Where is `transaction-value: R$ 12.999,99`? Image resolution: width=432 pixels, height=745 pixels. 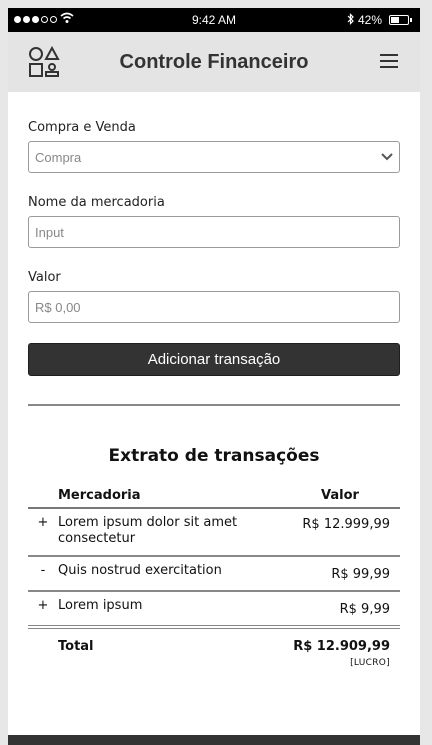
transaction-value: R$ 12.999,99 is located at coordinates (346, 524).